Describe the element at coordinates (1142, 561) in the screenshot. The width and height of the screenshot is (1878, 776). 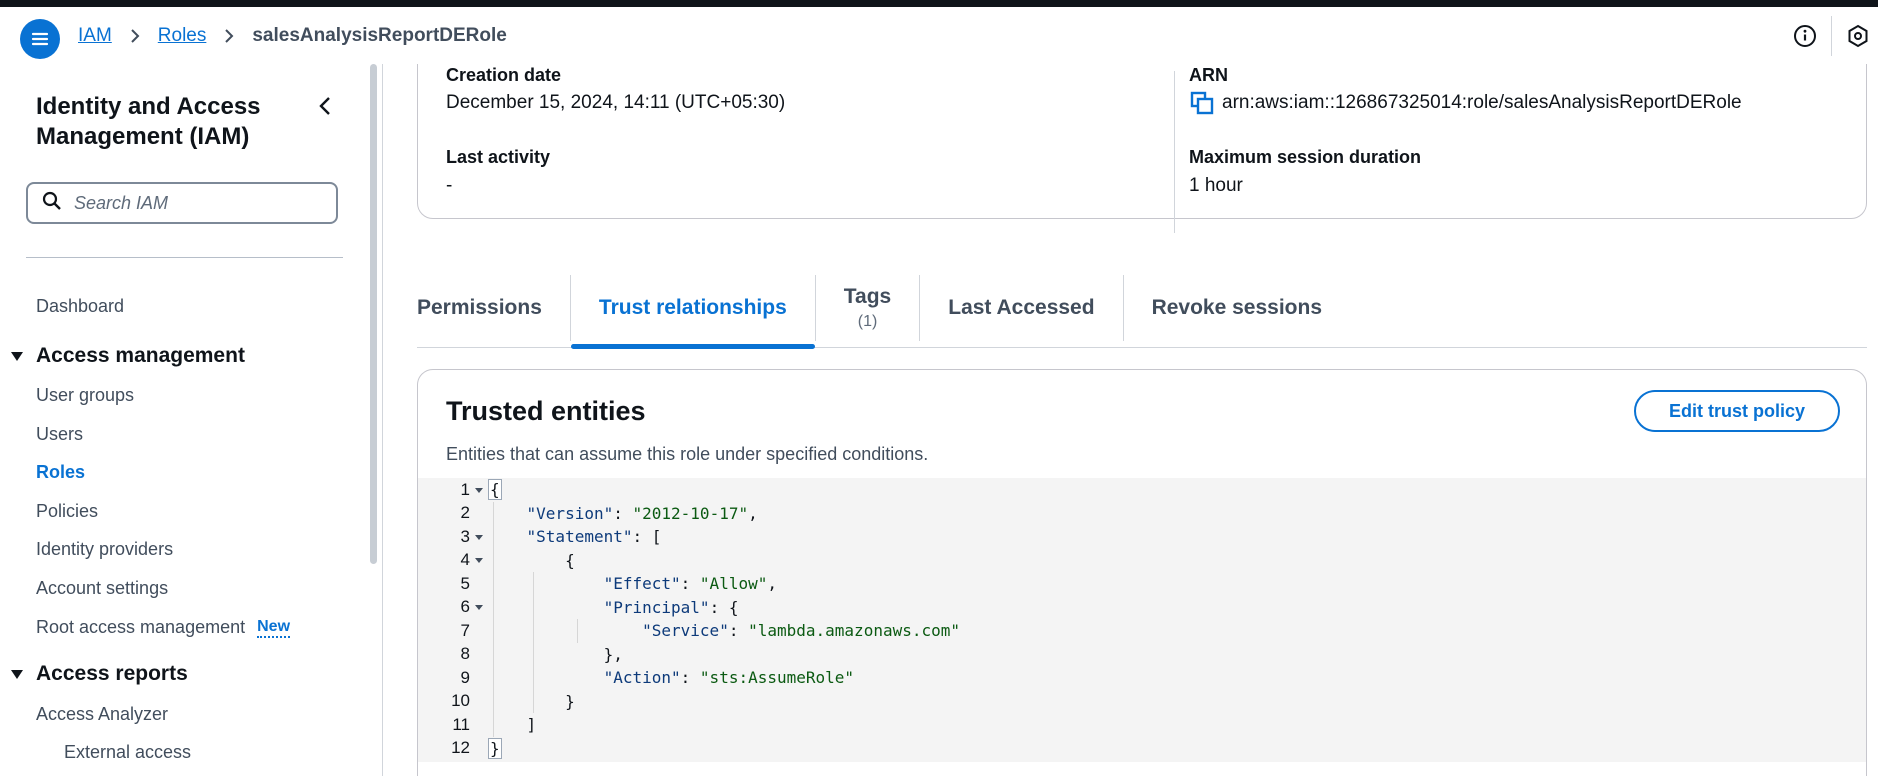
I see `code-line: 4 {` at that location.